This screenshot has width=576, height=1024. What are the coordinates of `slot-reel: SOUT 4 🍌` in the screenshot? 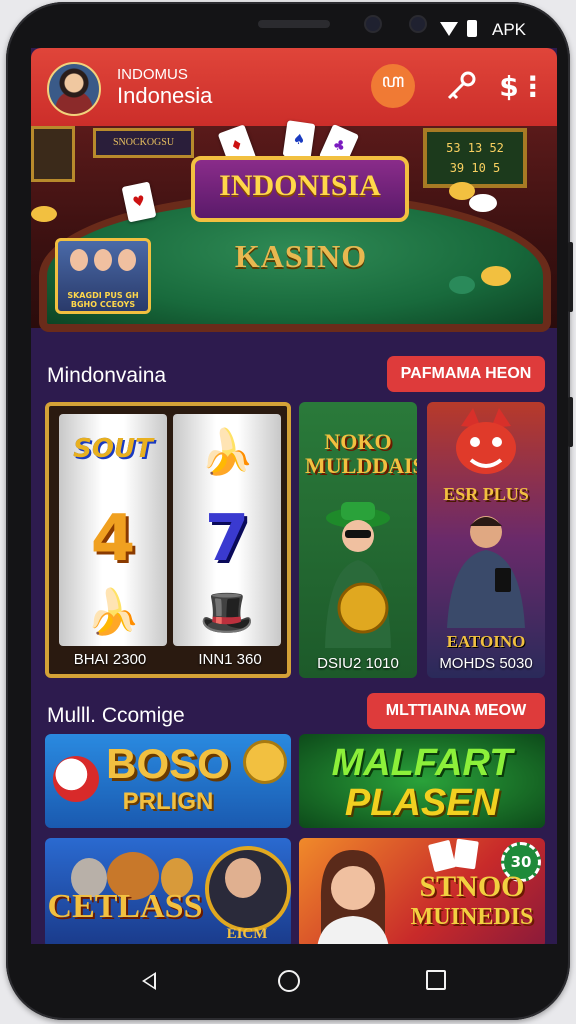 It's located at (113, 530).